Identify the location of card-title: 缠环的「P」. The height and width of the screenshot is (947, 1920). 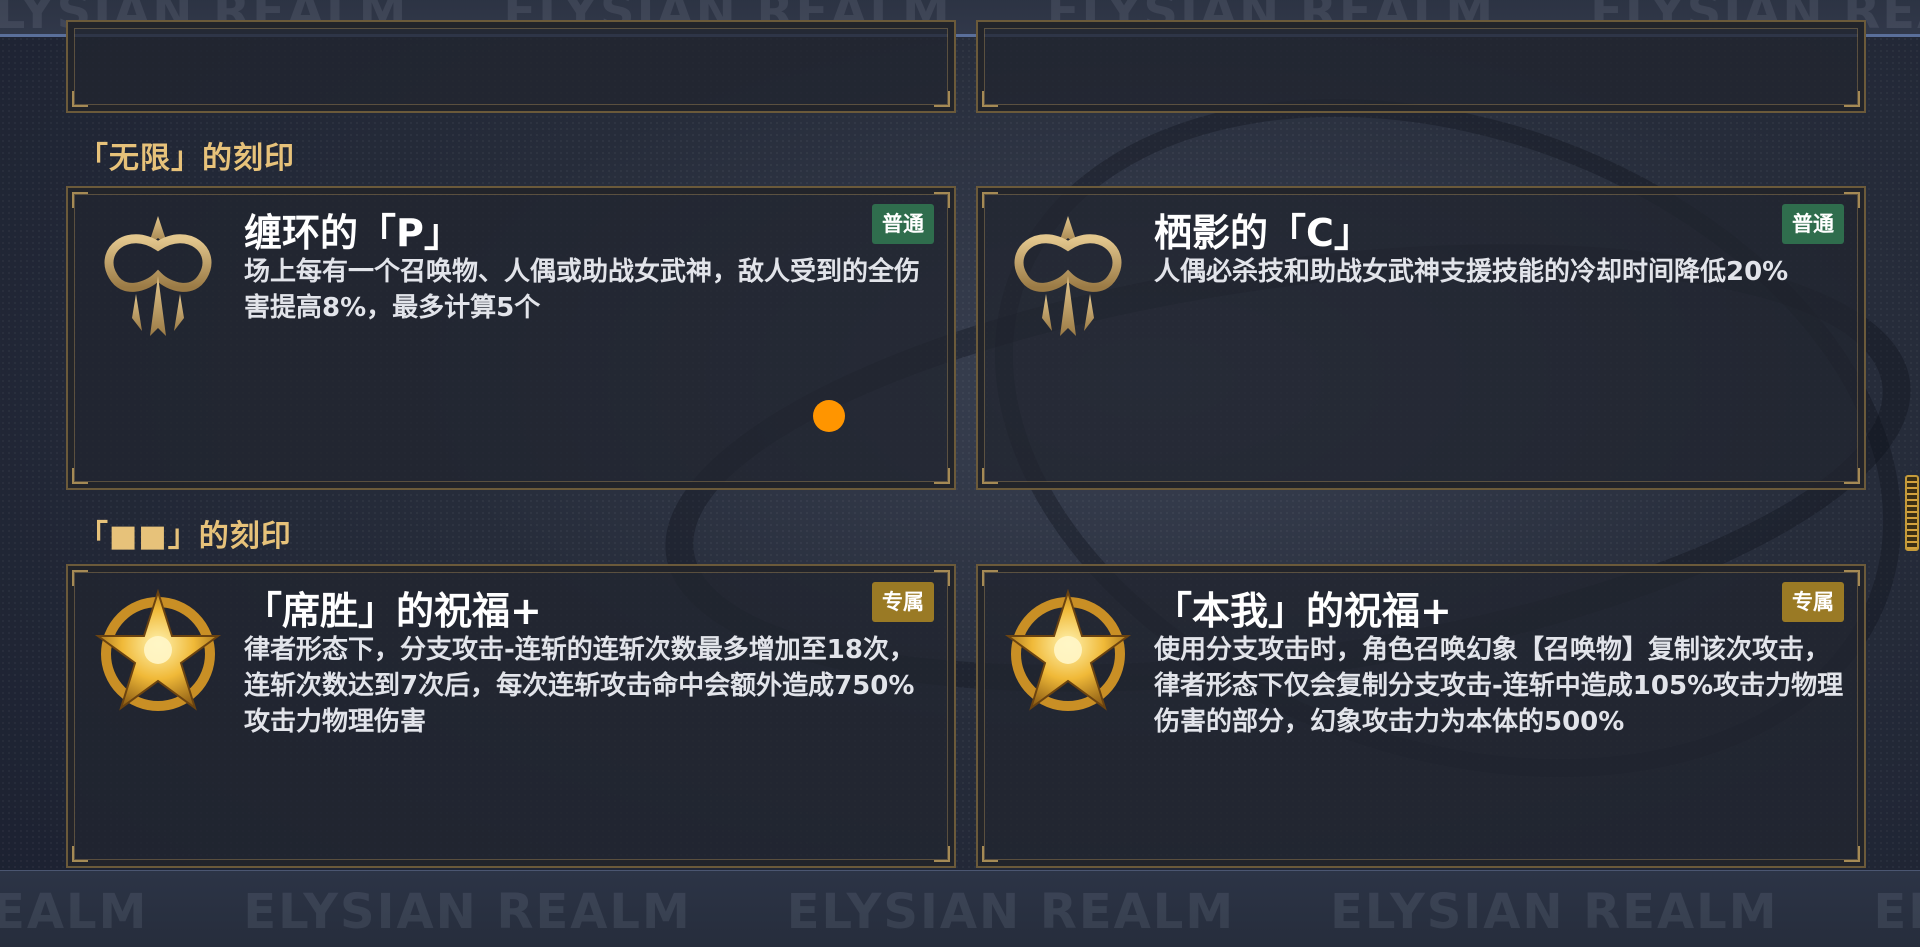
(353, 233).